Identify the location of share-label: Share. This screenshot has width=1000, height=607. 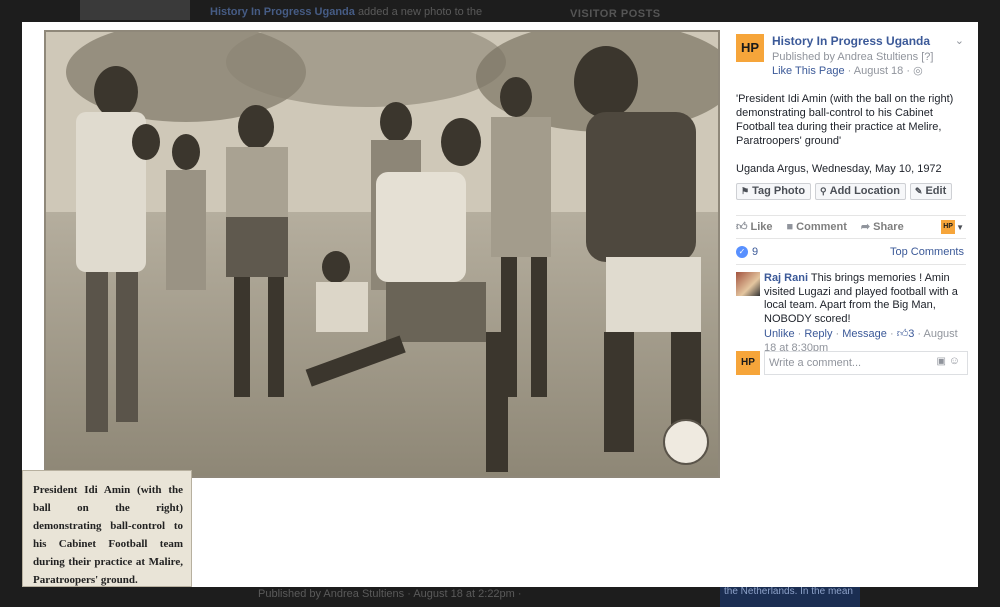
(888, 227).